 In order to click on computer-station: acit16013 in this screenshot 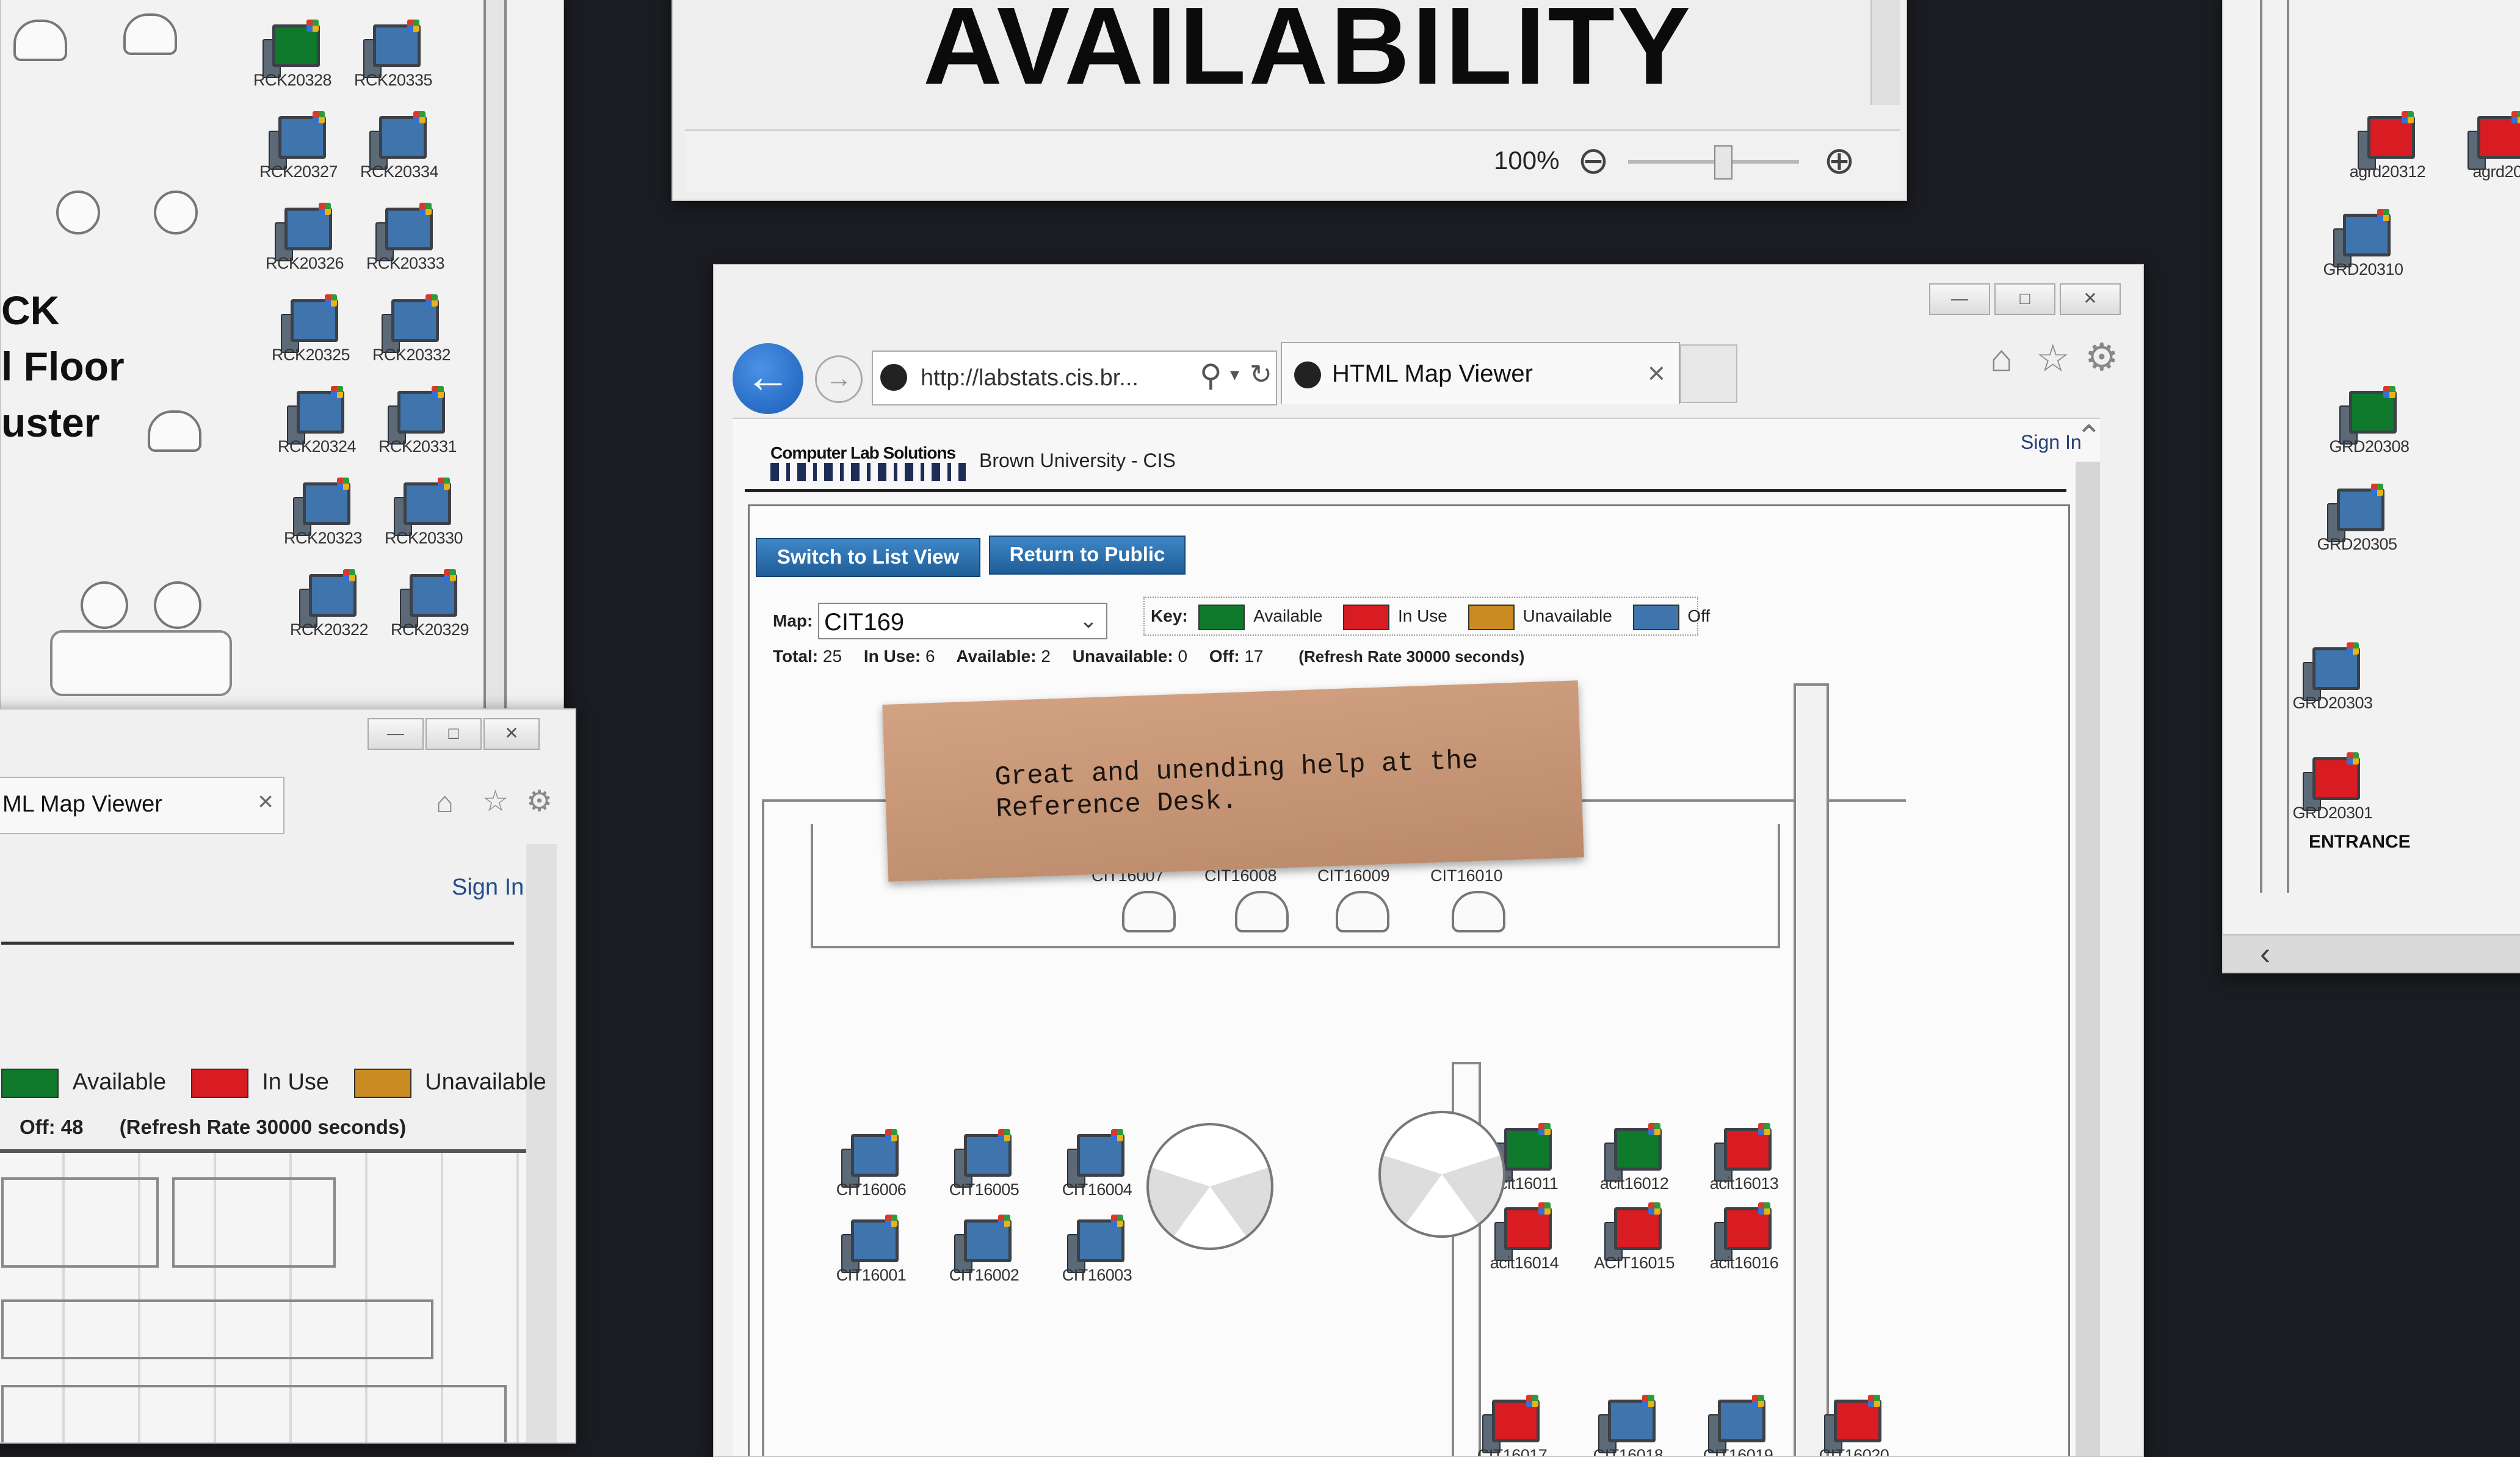, I will do `click(1744, 1159)`.